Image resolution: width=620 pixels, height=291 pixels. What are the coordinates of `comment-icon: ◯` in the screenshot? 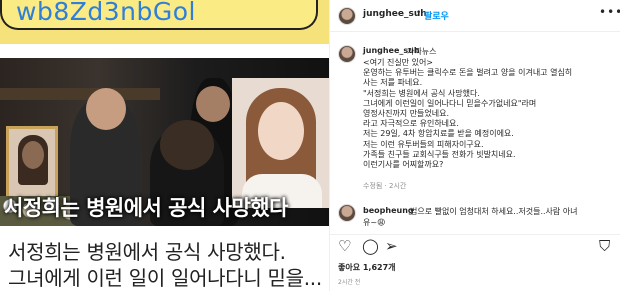 It's located at (370, 246).